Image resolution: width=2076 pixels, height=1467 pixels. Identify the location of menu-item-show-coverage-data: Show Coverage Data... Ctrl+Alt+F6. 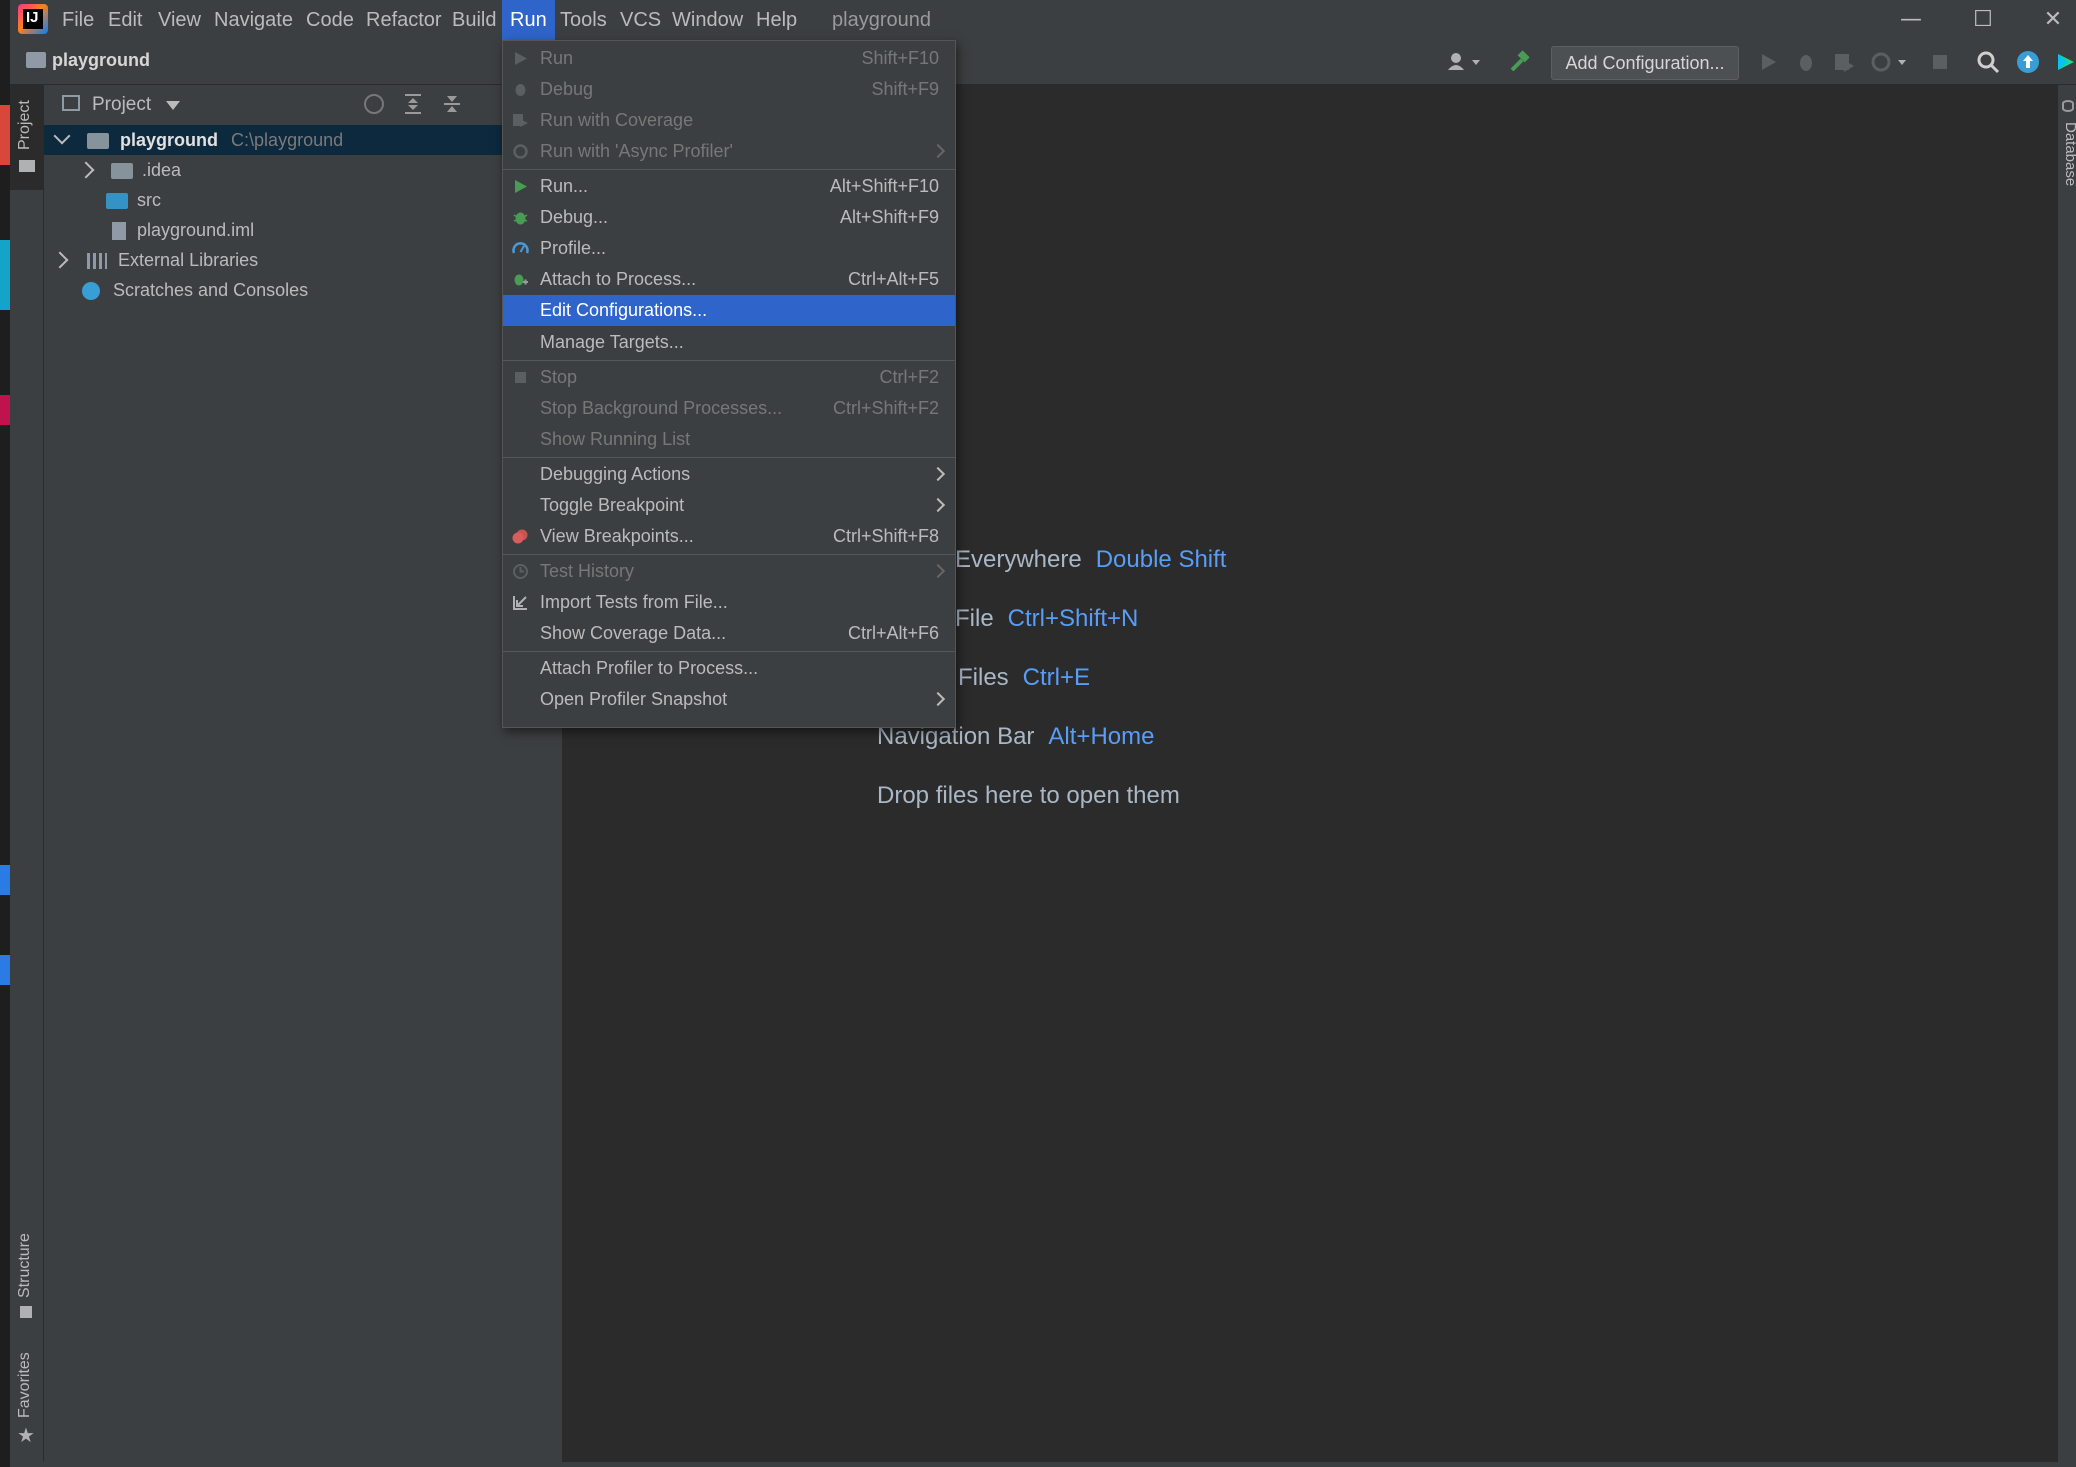
(729, 633).